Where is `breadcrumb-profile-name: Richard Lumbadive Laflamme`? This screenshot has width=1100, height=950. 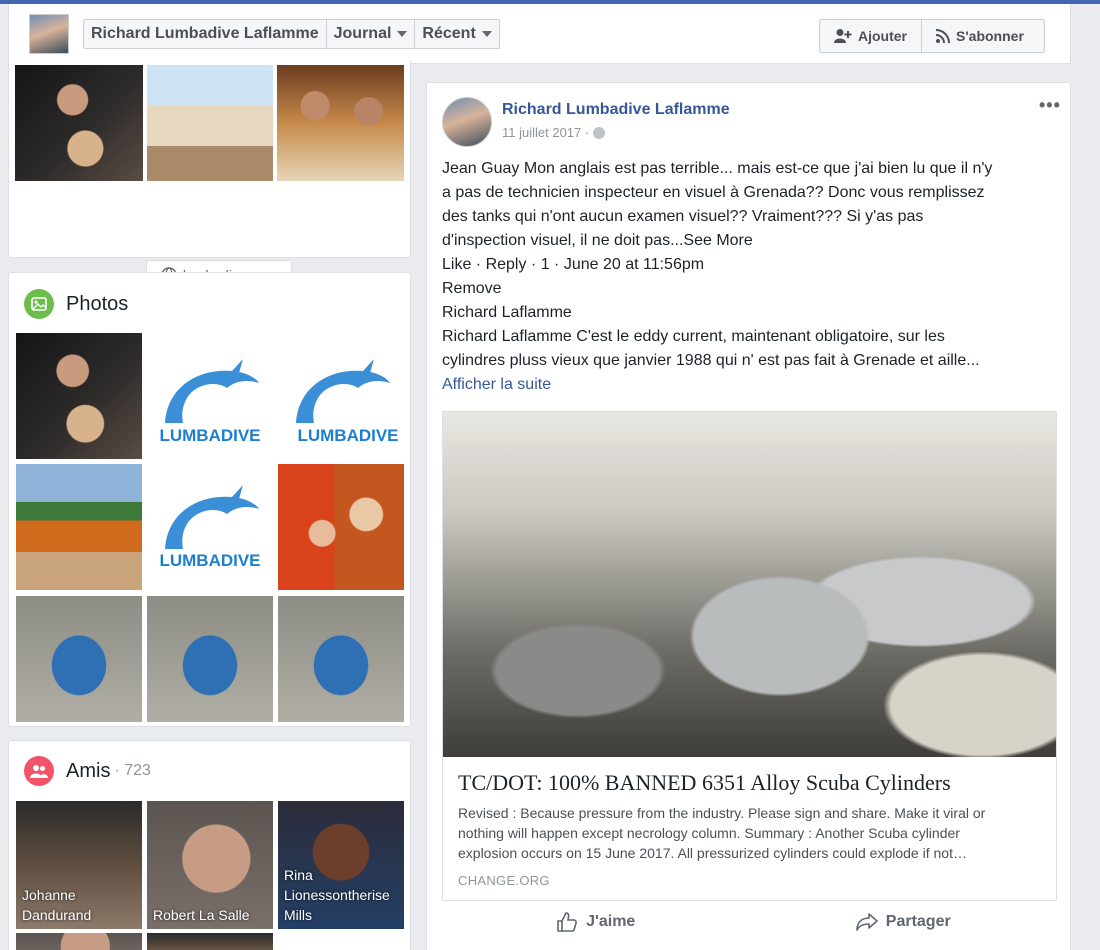
breadcrumb-profile-name: Richard Lumbadive Laflamme is located at coordinates (205, 34).